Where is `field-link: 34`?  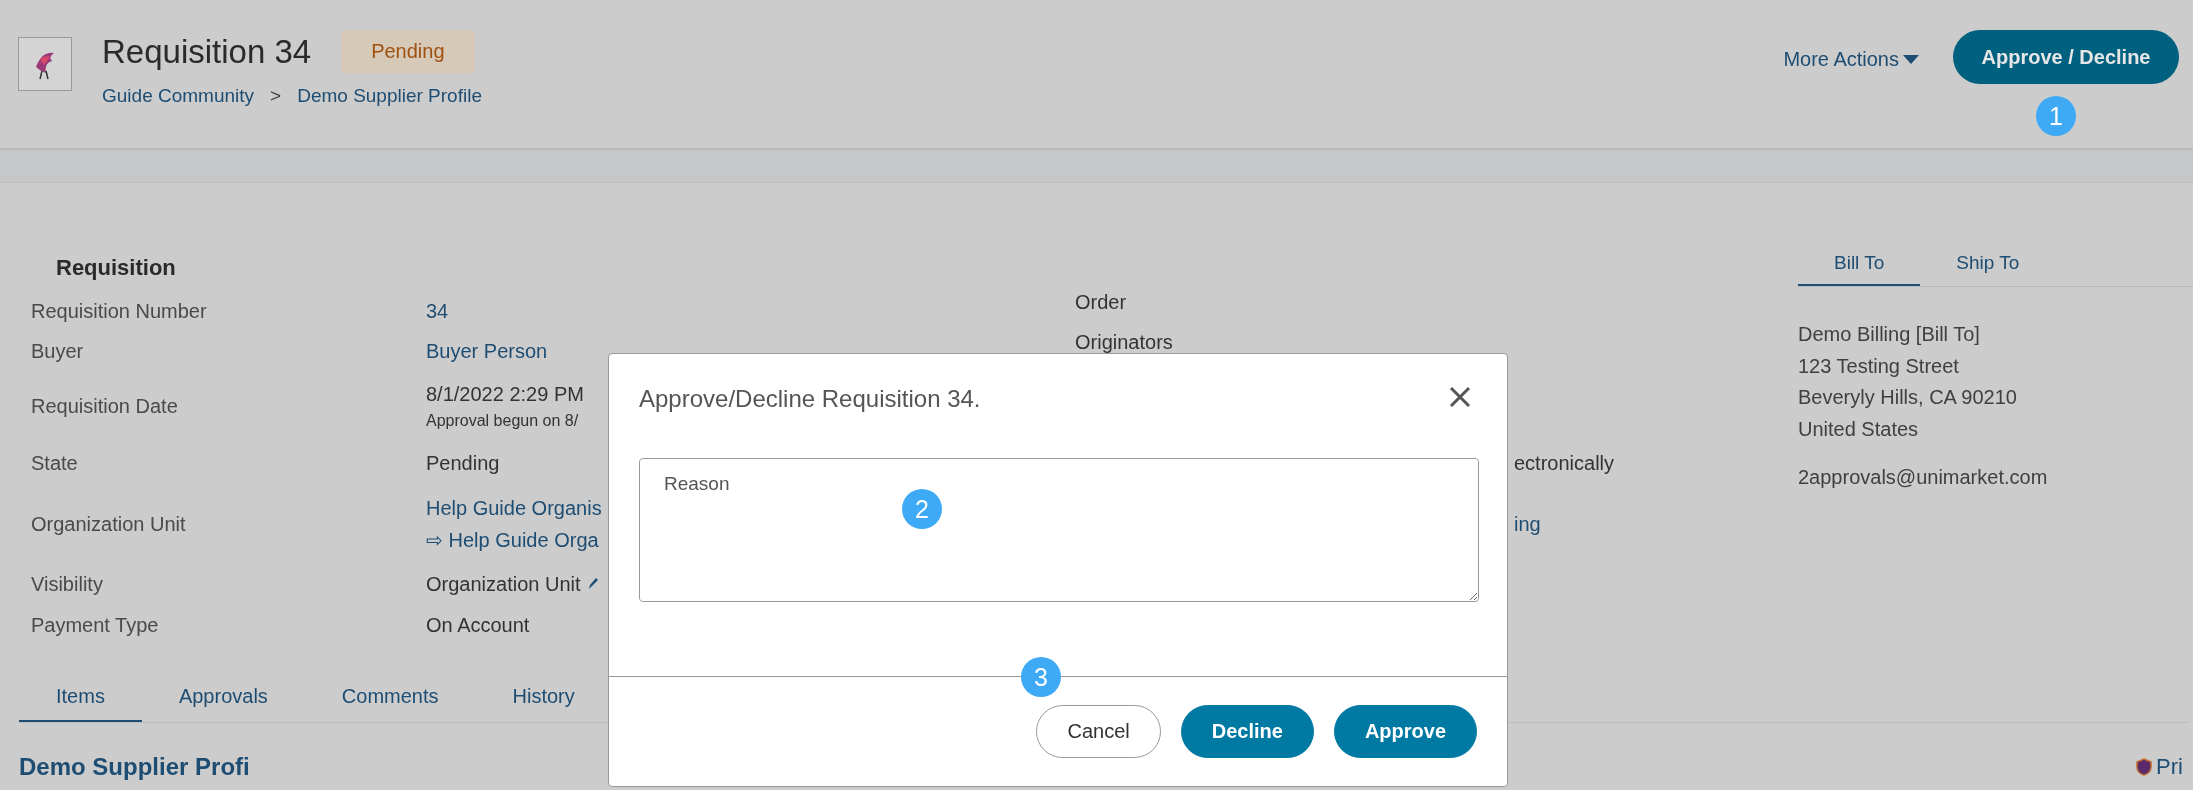
field-link: 34 is located at coordinates (437, 311).